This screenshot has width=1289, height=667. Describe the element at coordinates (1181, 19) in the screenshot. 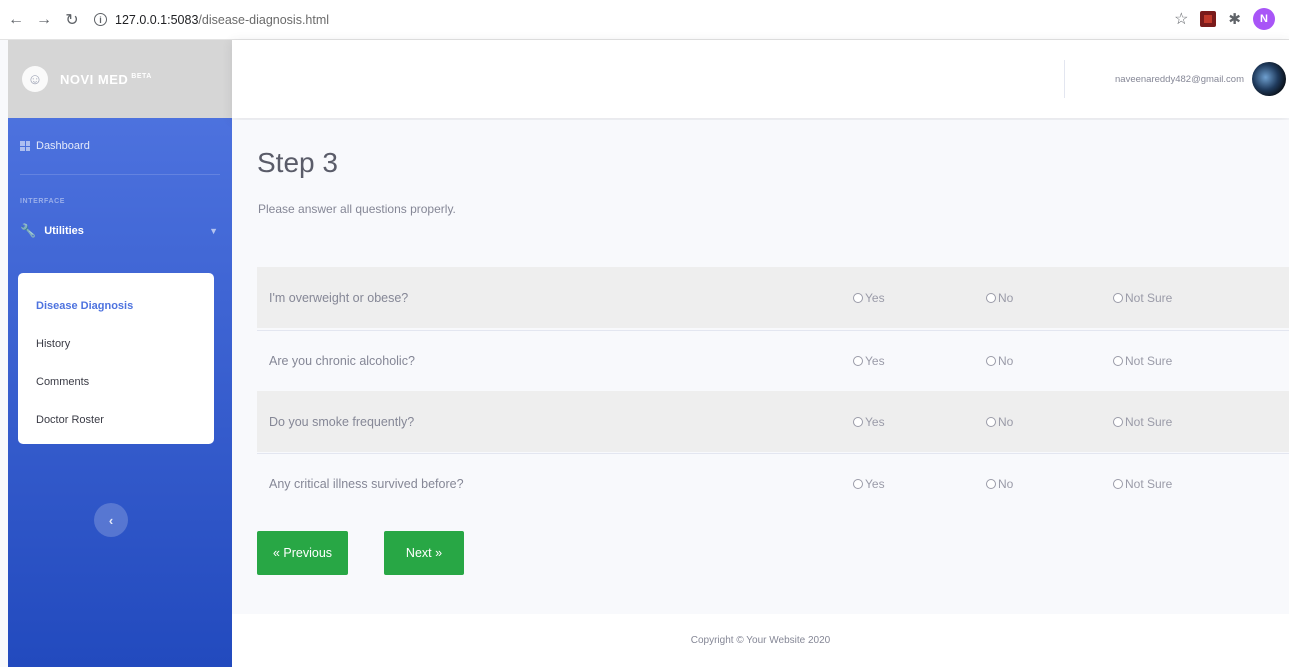

I see `bookmark-star-icon: ☆` at that location.